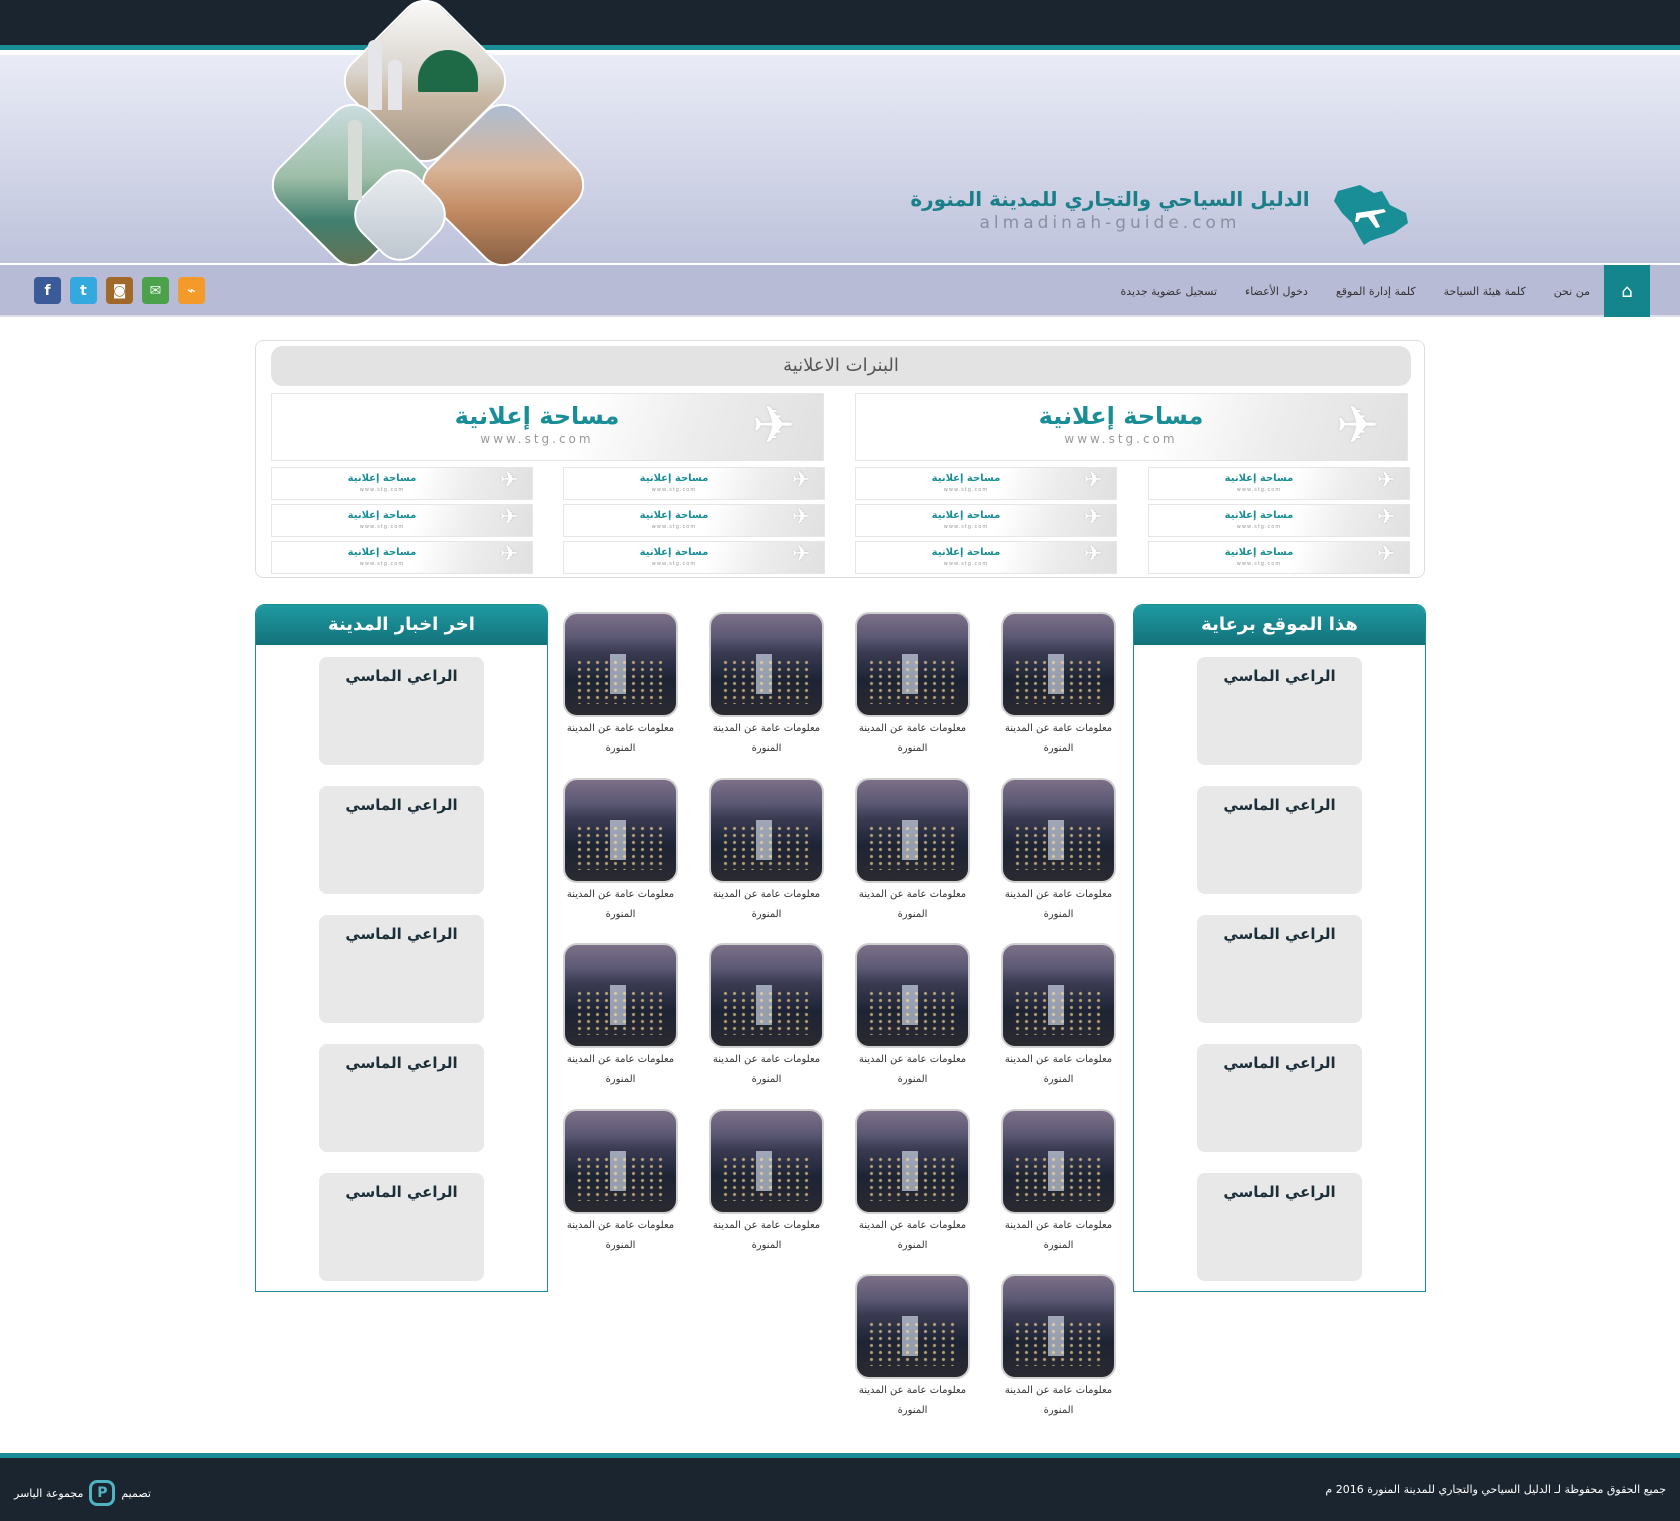  What do you see at coordinates (1110, 223) in the screenshot?
I see `site-domain: almadinah-guide.com` at bounding box center [1110, 223].